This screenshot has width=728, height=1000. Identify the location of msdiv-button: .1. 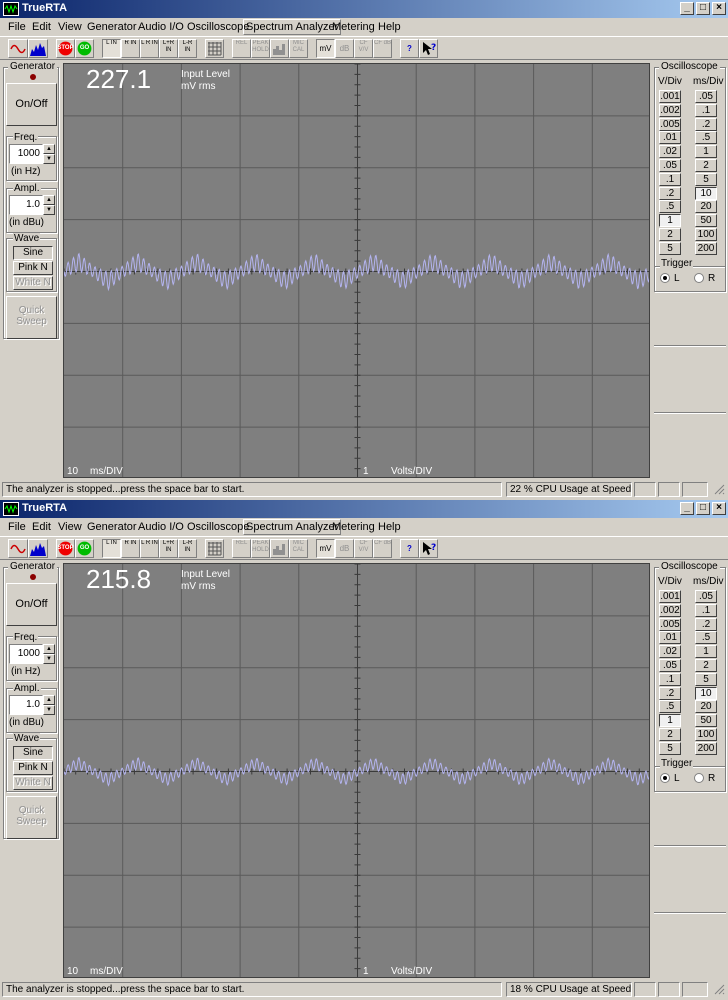
(706, 610).